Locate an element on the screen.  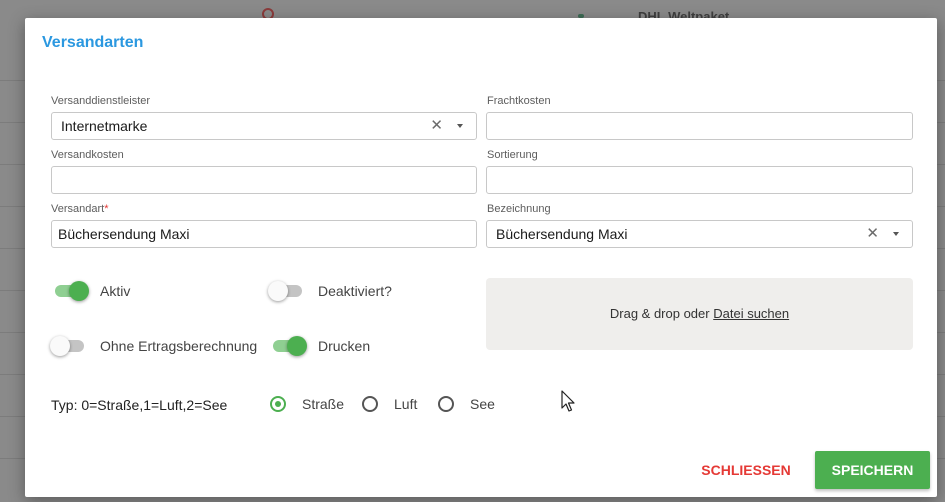
ohne-ertragsberechnung-toggle is located at coordinates (68, 346).